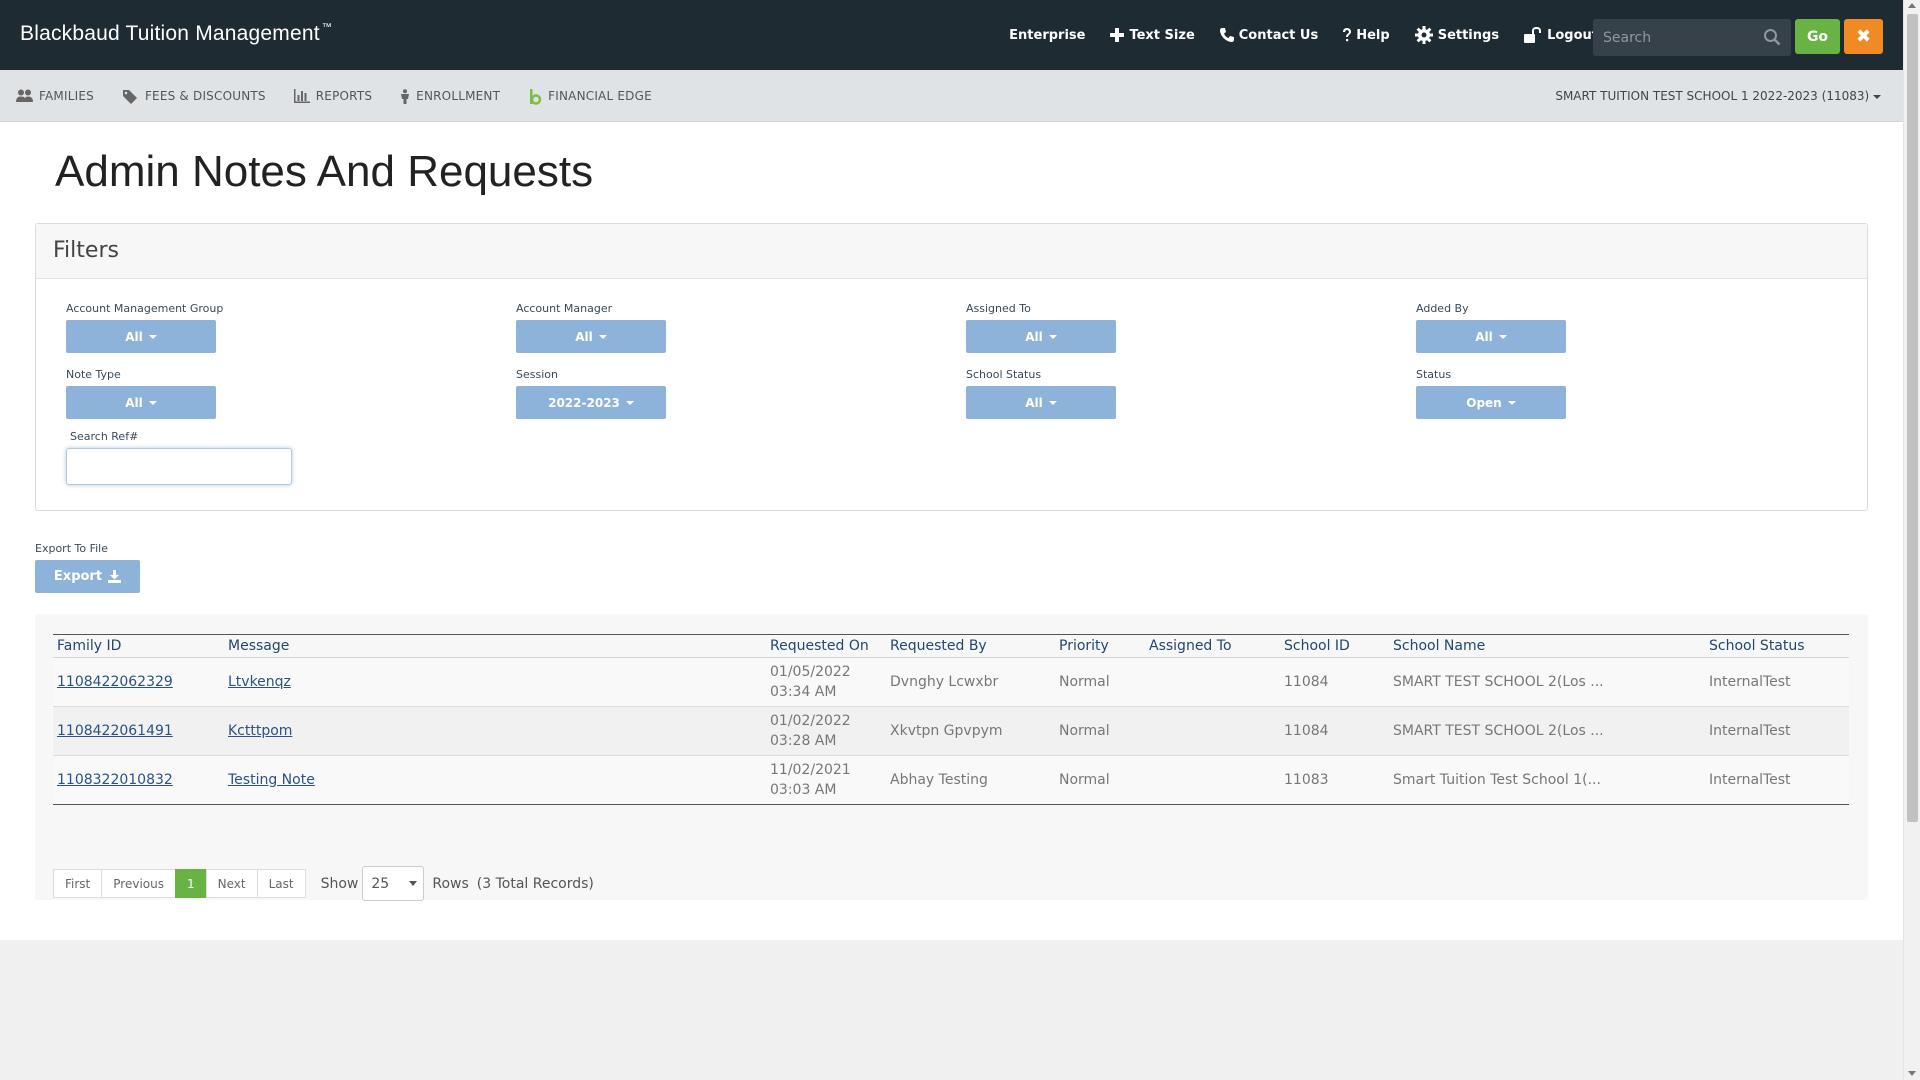  Describe the element at coordinates (495, 780) in the screenshot. I see `message-cell: Testing Note` at that location.